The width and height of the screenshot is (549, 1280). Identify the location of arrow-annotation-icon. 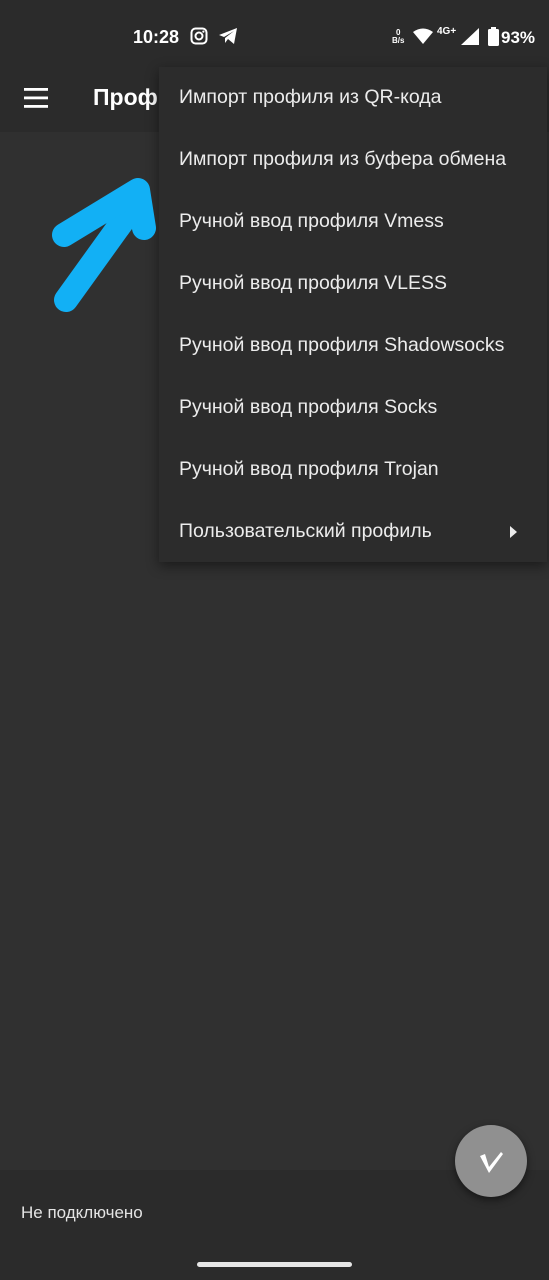
(105, 247).